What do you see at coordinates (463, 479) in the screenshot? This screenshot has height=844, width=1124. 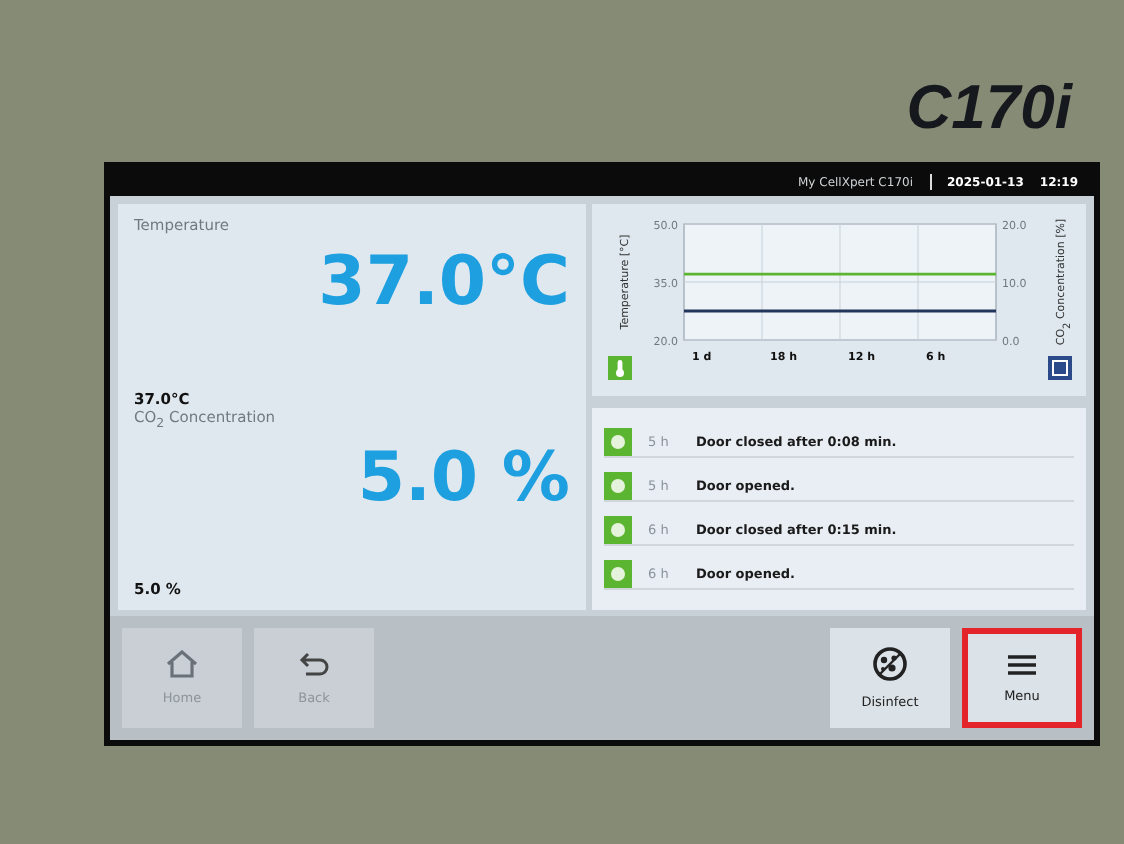 I see `reading-value: 5.0 %` at bounding box center [463, 479].